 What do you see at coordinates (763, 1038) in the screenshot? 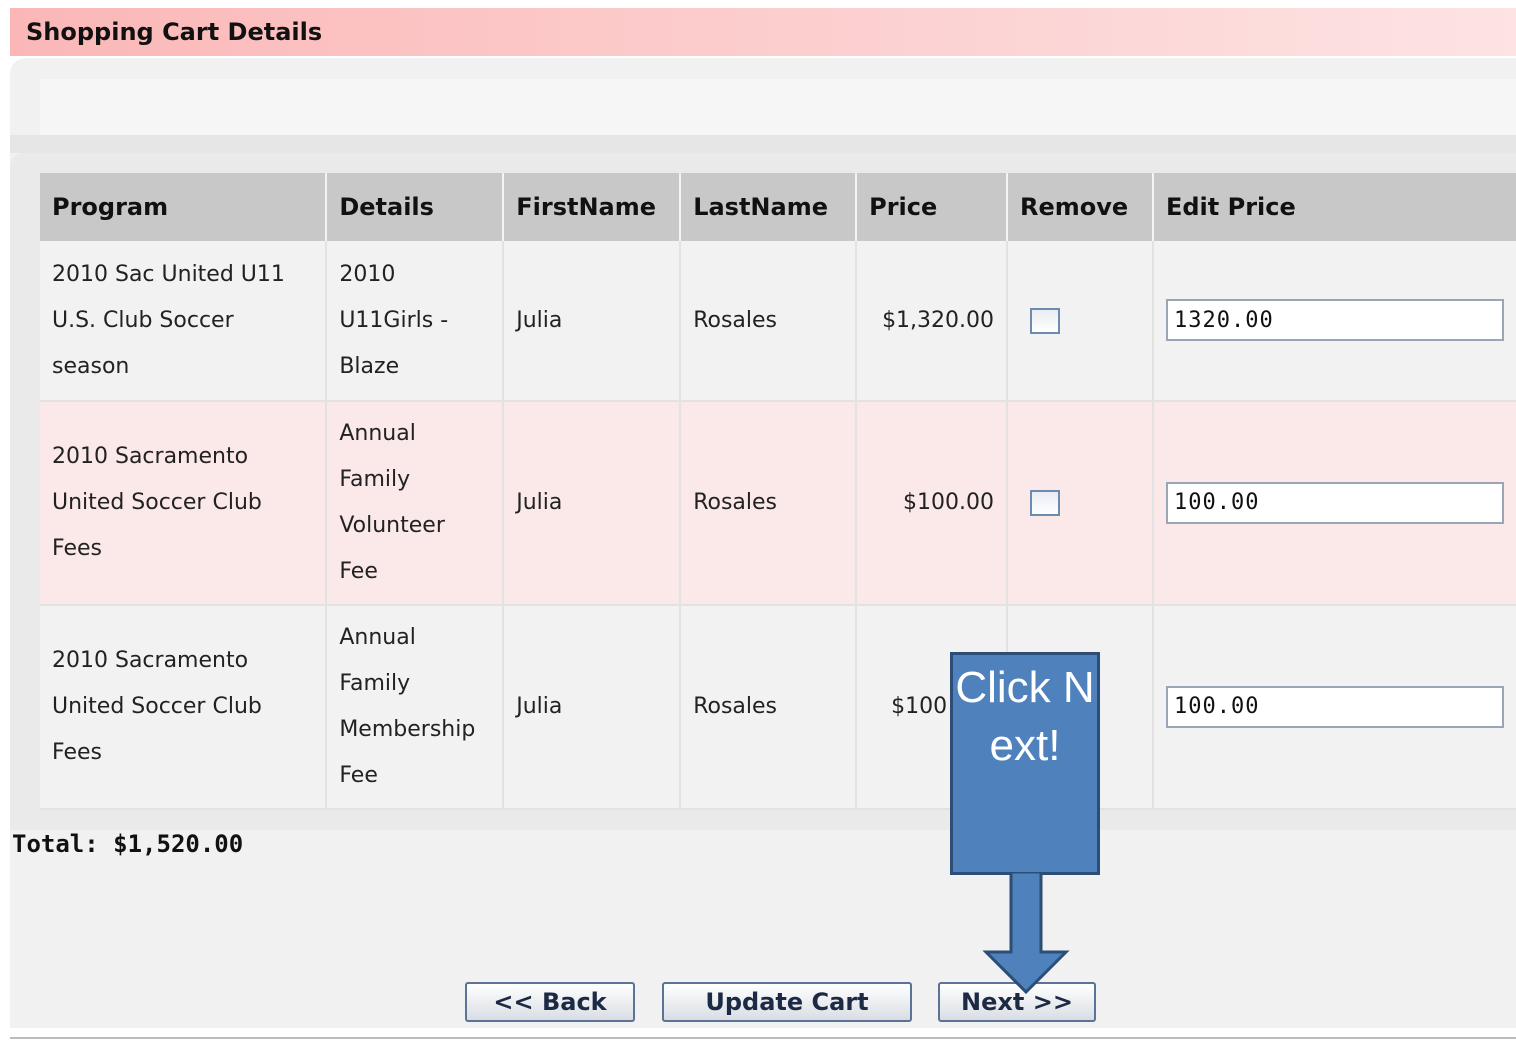
I see `bottom-divider` at bounding box center [763, 1038].